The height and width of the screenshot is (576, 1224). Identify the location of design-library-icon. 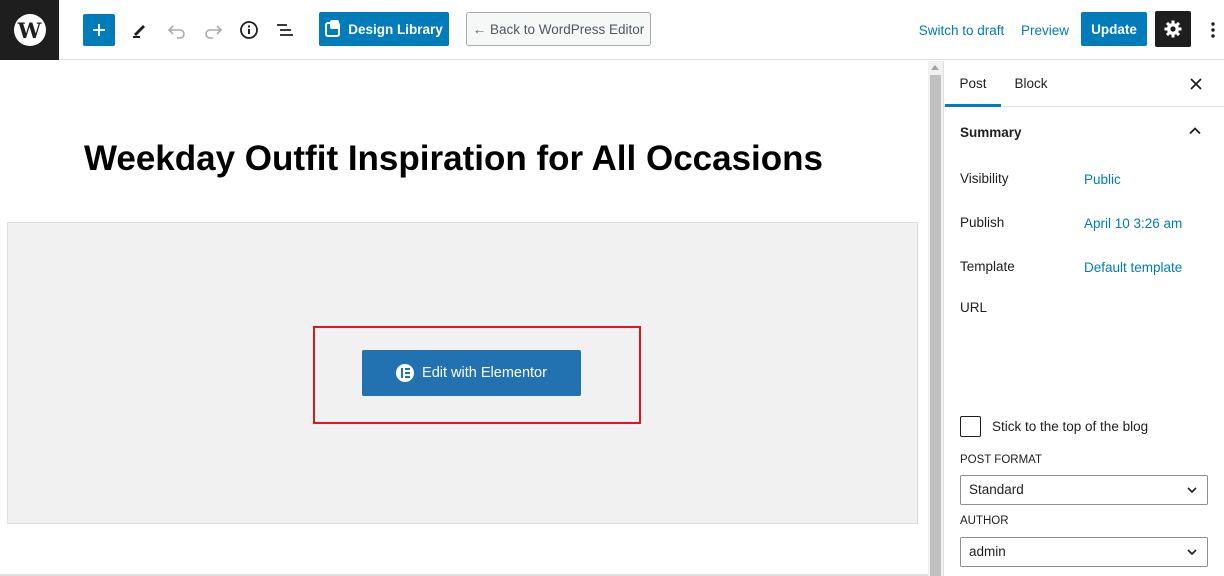
(333, 28).